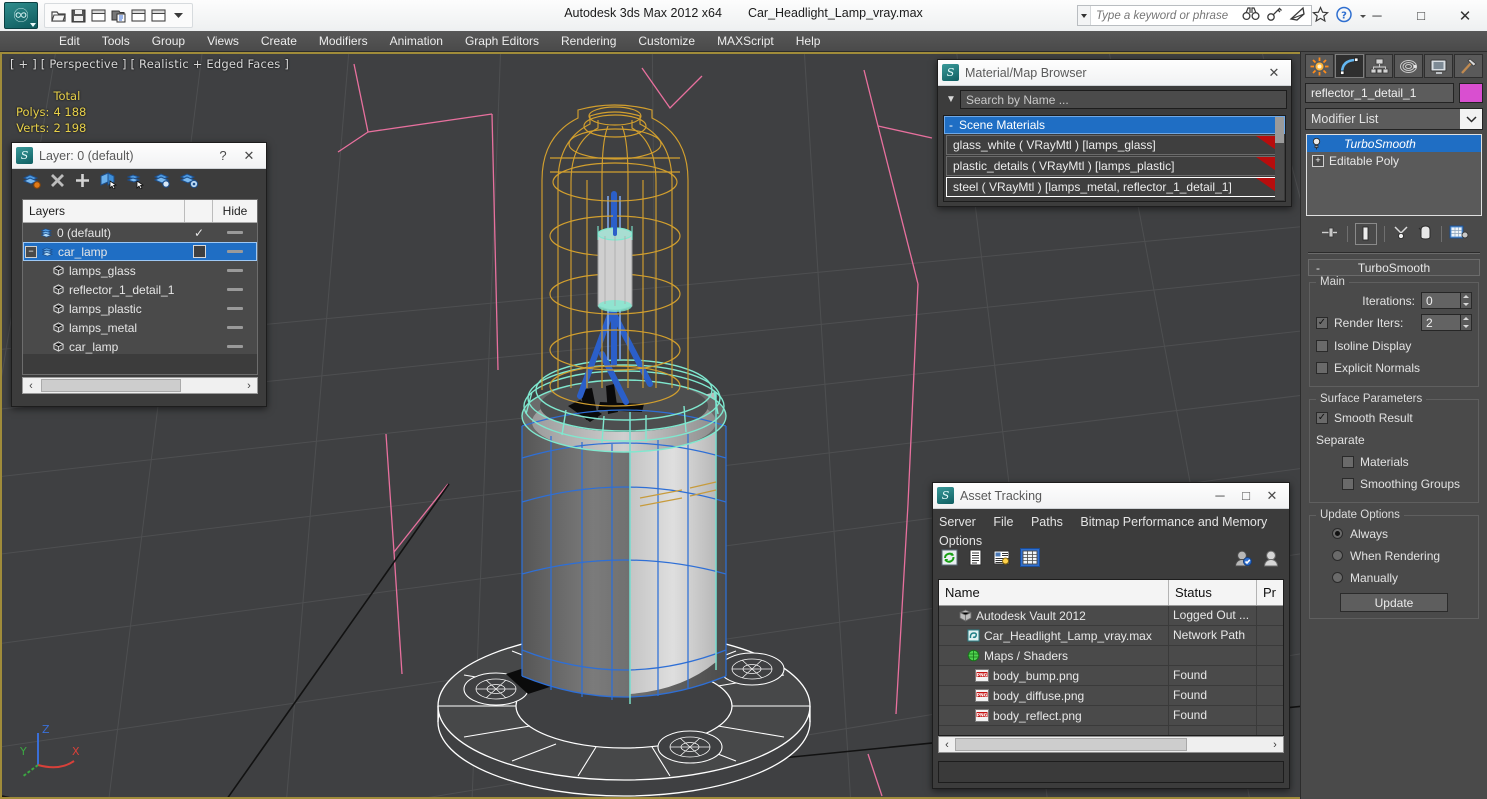 This screenshot has height=799, width=1487. What do you see at coordinates (199, 251) in the screenshot?
I see `layer-active-check` at bounding box center [199, 251].